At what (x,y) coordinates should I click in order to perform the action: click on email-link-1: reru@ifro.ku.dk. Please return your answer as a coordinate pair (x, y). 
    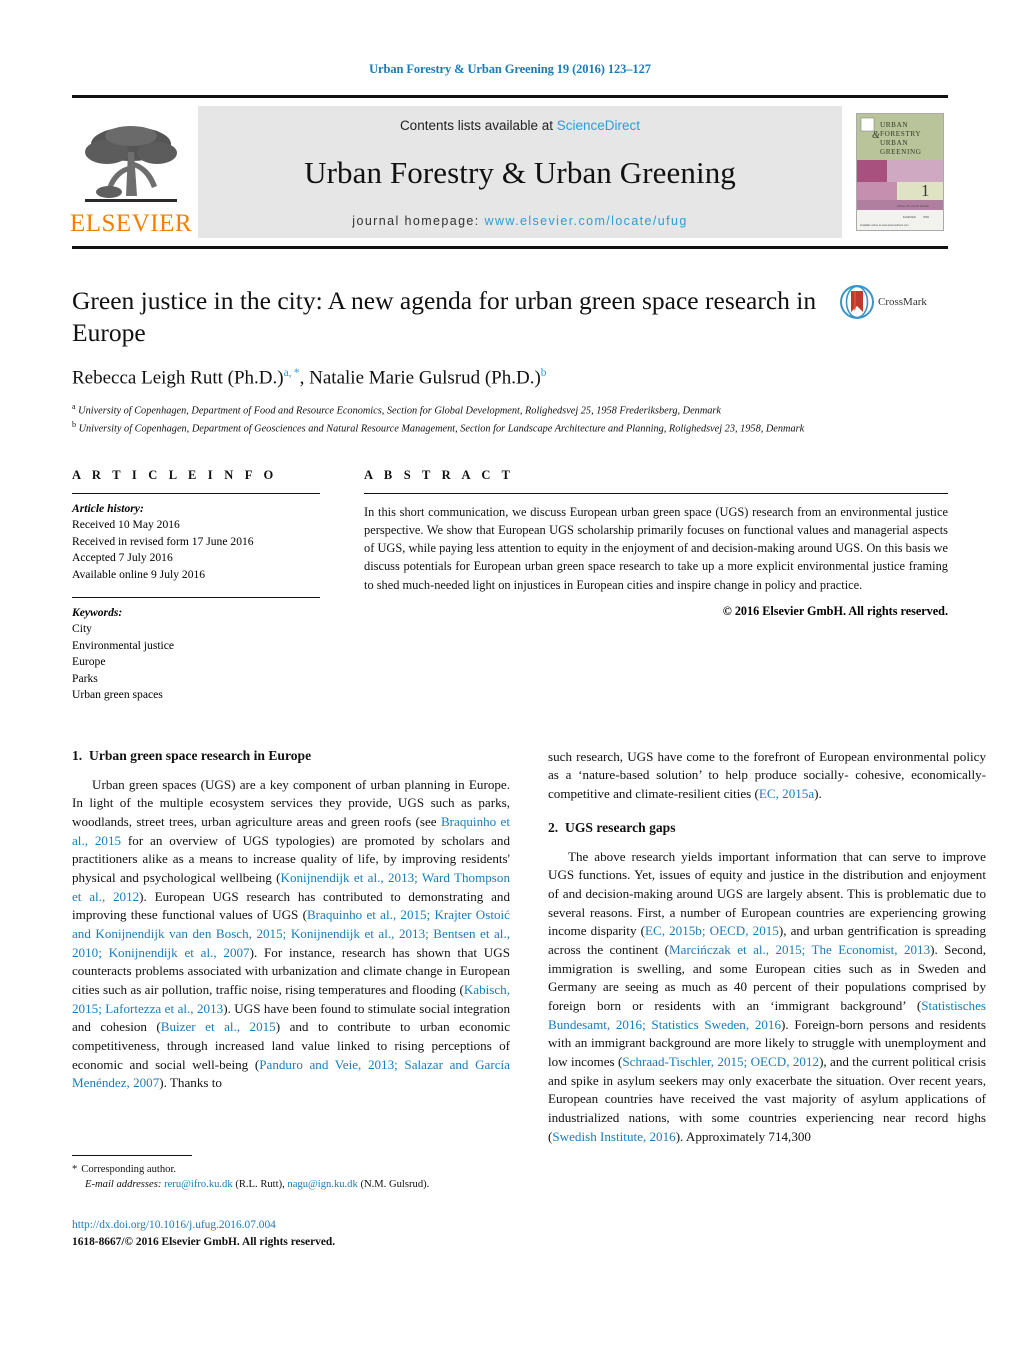
    Looking at the image, I should click on (198, 1184).